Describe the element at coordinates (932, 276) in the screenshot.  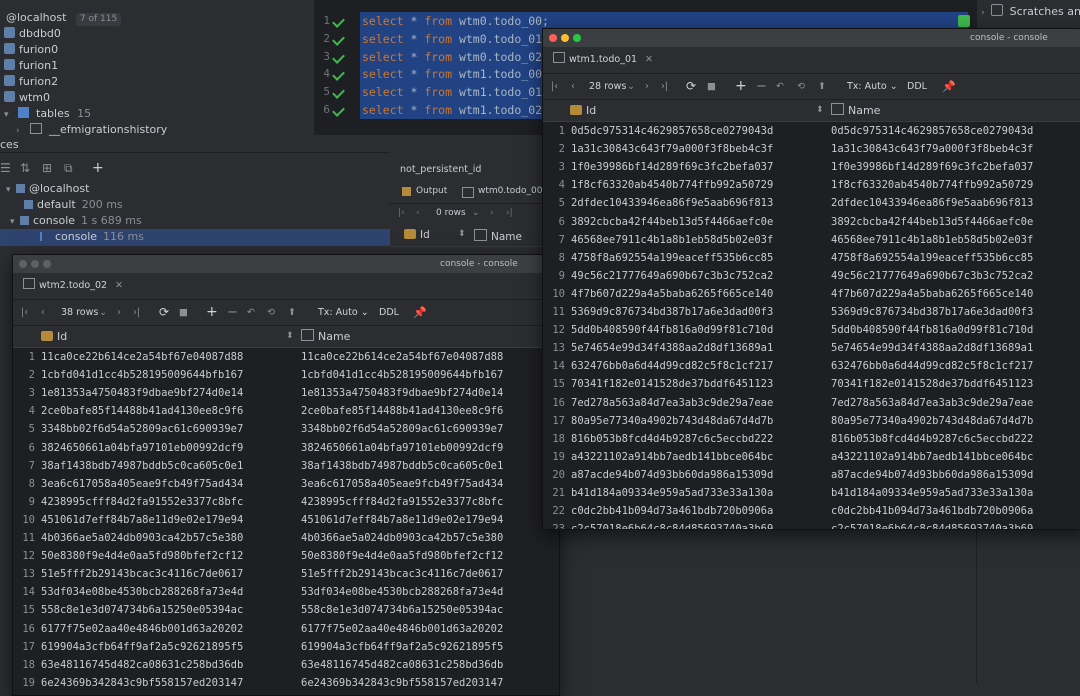
I see `cell-name: 49c56c21777649a690b67c3b3c752ca2` at that location.